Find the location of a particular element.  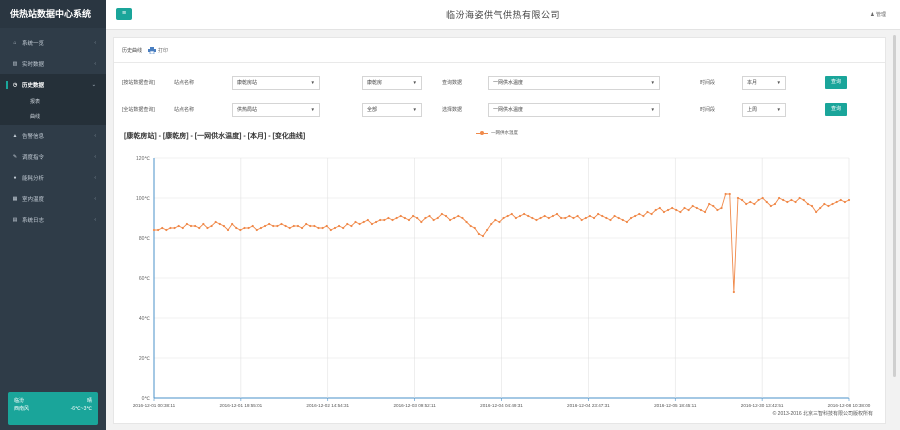

weather-condition: 晴 is located at coordinates (89, 401).